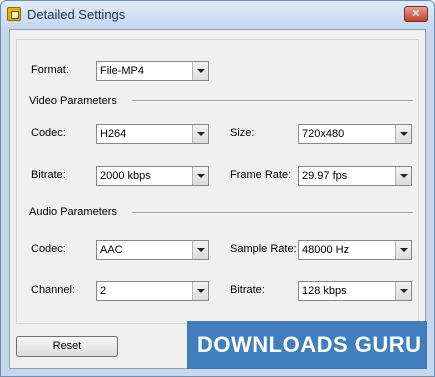 Image resolution: width=435 pixels, height=377 pixels. Describe the element at coordinates (416, 14) in the screenshot. I see `close-button: ✕` at that location.